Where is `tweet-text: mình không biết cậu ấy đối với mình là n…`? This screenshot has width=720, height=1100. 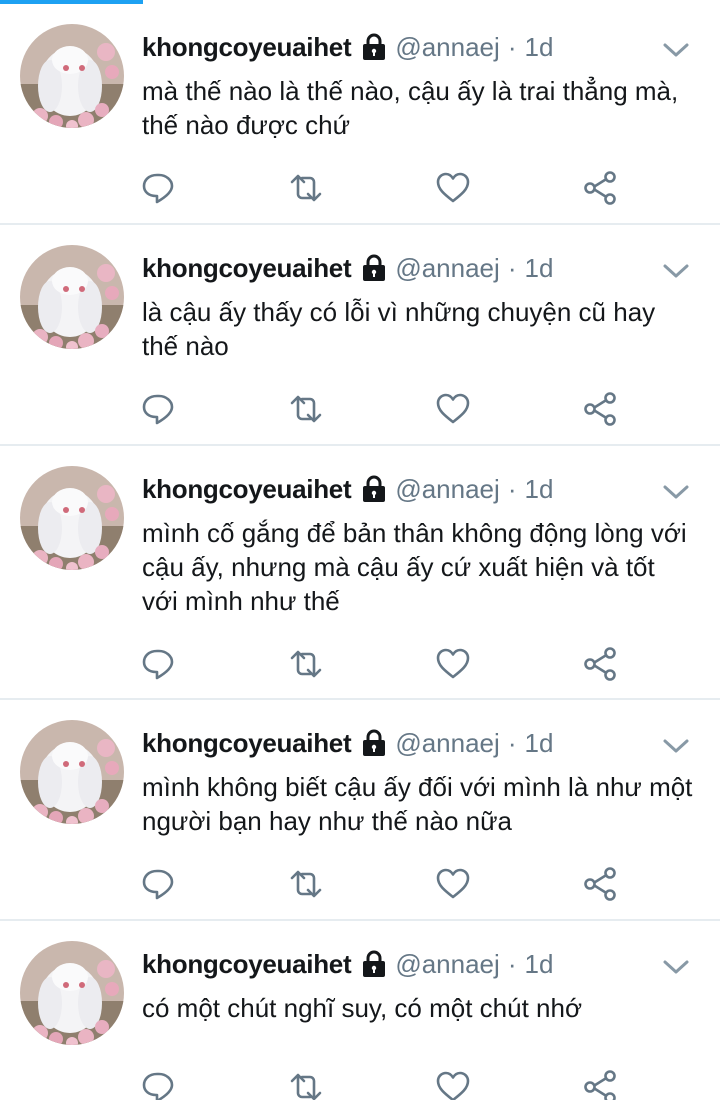 tweet-text: mình không biết cậu ấy đối với mình là n… is located at coordinates (417, 804).